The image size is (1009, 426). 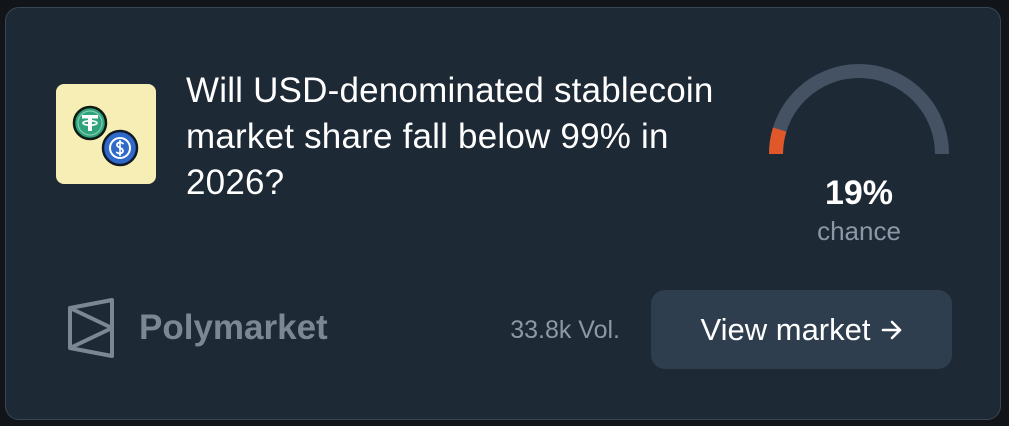 I want to click on probability-gauge: 19% chance, so click(x=859, y=154).